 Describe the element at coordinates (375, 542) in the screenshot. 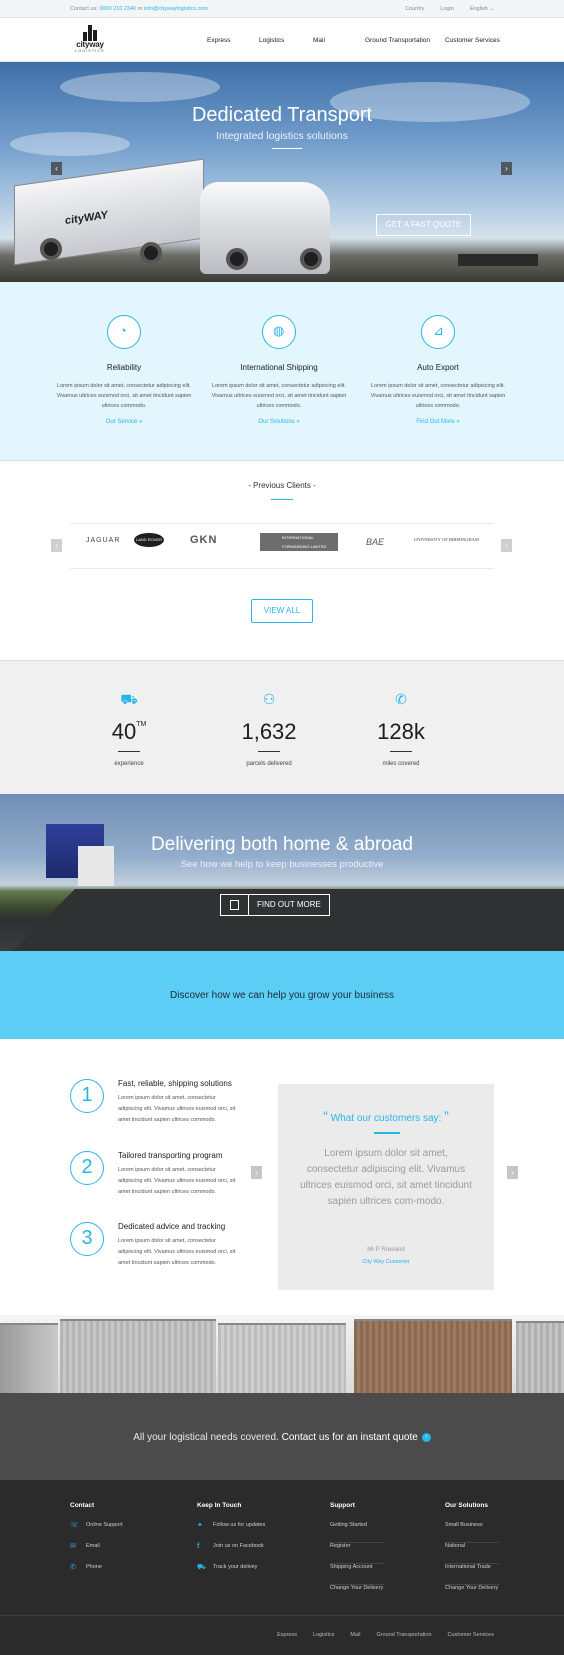

I see `client-logo-bae: BAE` at that location.